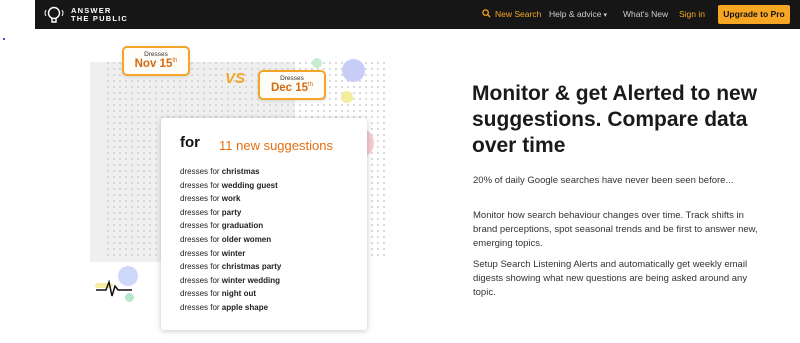 This screenshot has width=800, height=343. I want to click on suggestions-heading: for, so click(190, 142).